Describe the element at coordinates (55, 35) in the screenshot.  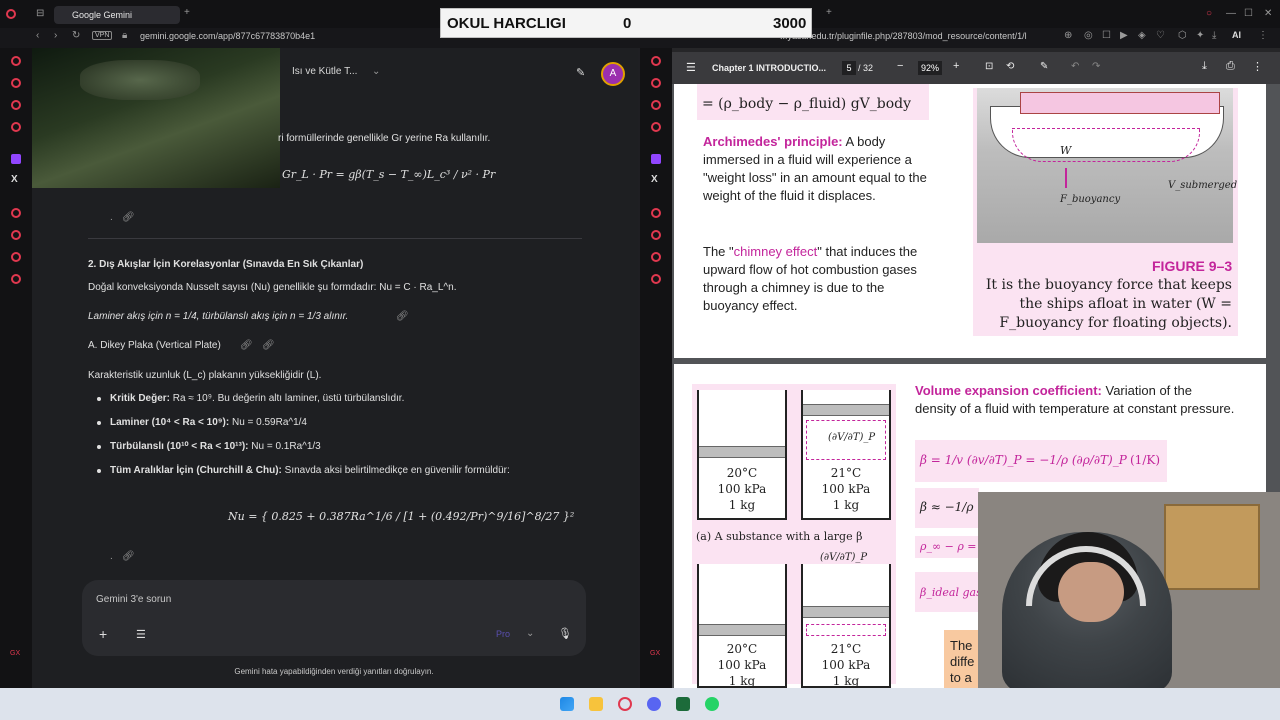
I see `forward-icon: ›` at that location.